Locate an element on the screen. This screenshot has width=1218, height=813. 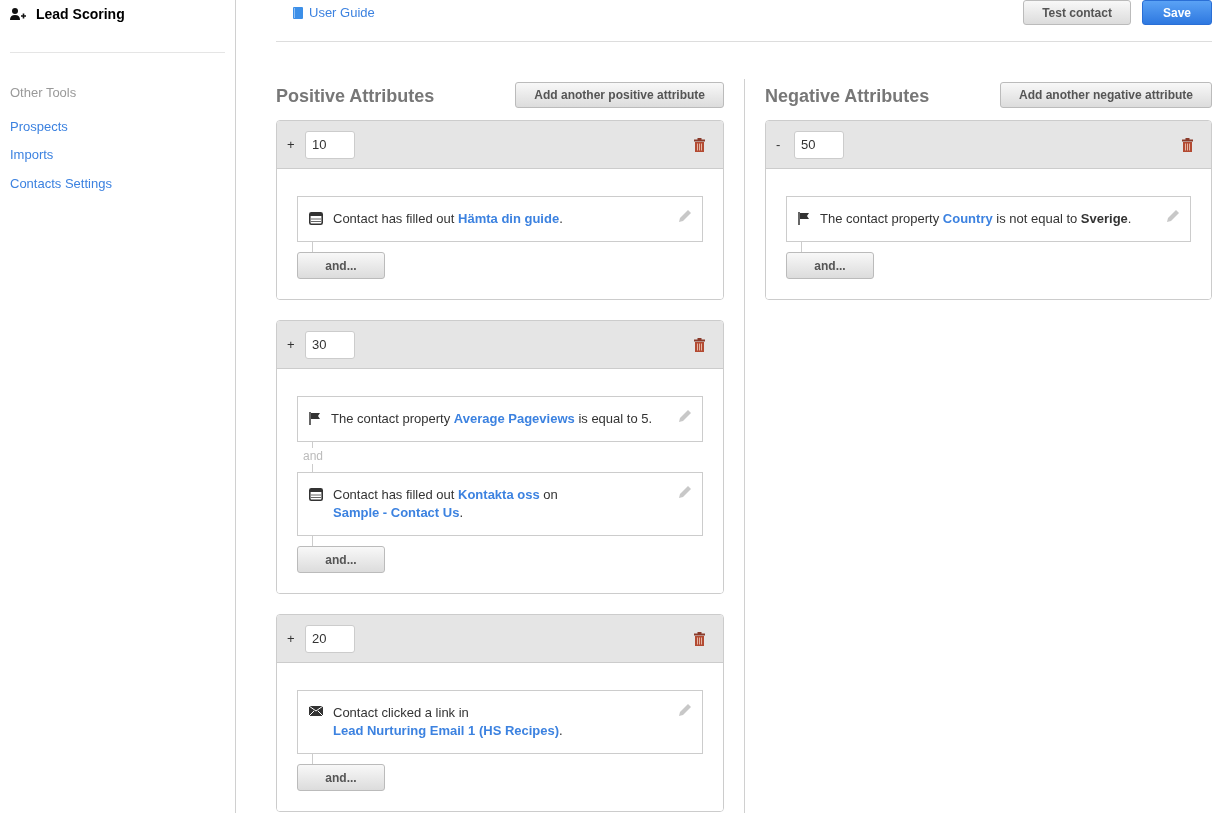
points-field: 50 is located at coordinates (819, 144).